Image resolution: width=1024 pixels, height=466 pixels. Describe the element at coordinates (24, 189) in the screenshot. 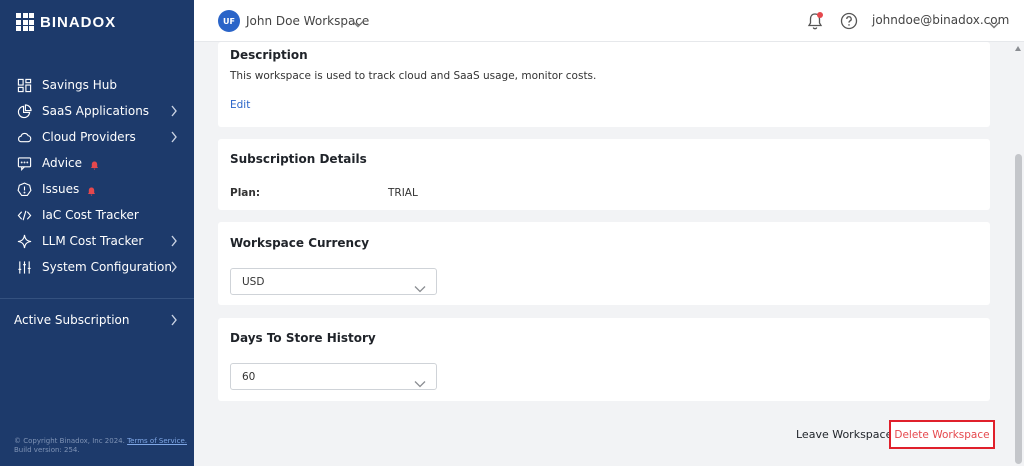

I see `warning-icon` at that location.